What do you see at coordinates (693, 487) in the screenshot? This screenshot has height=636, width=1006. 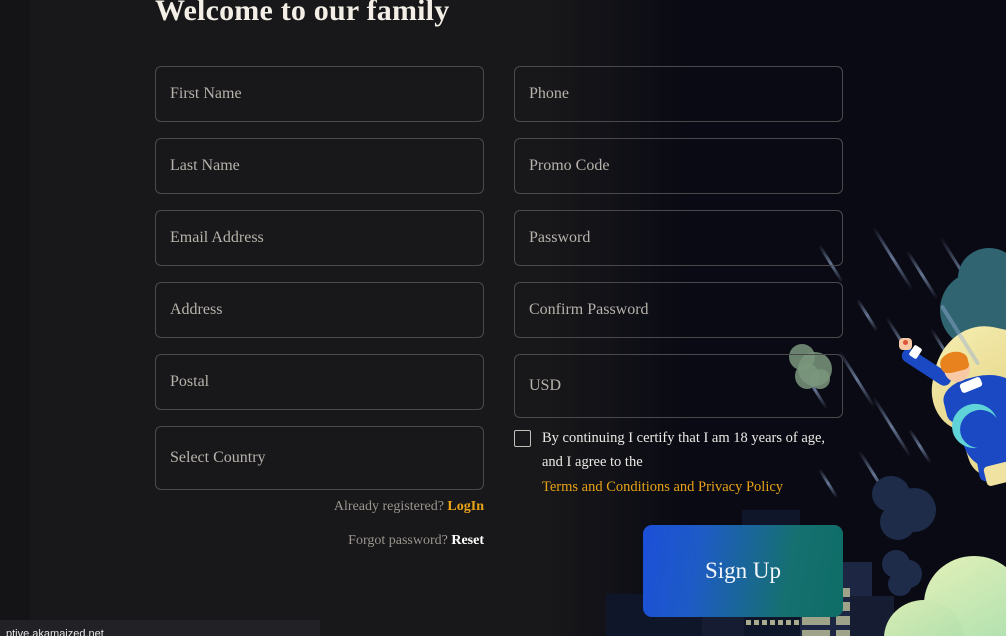 I see `terms-and-privacy-link: Terms and Conditions and Privacy Policy` at bounding box center [693, 487].